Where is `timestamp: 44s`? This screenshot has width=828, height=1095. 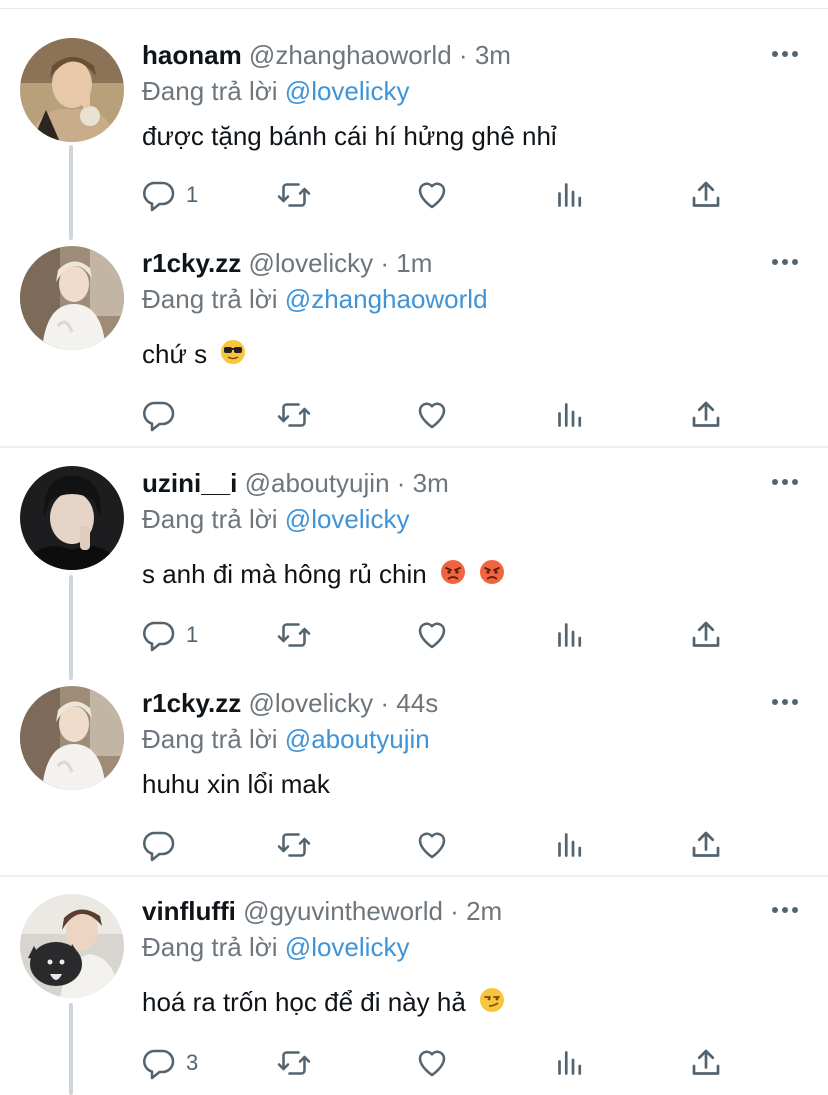
timestamp: 44s is located at coordinates (417, 703).